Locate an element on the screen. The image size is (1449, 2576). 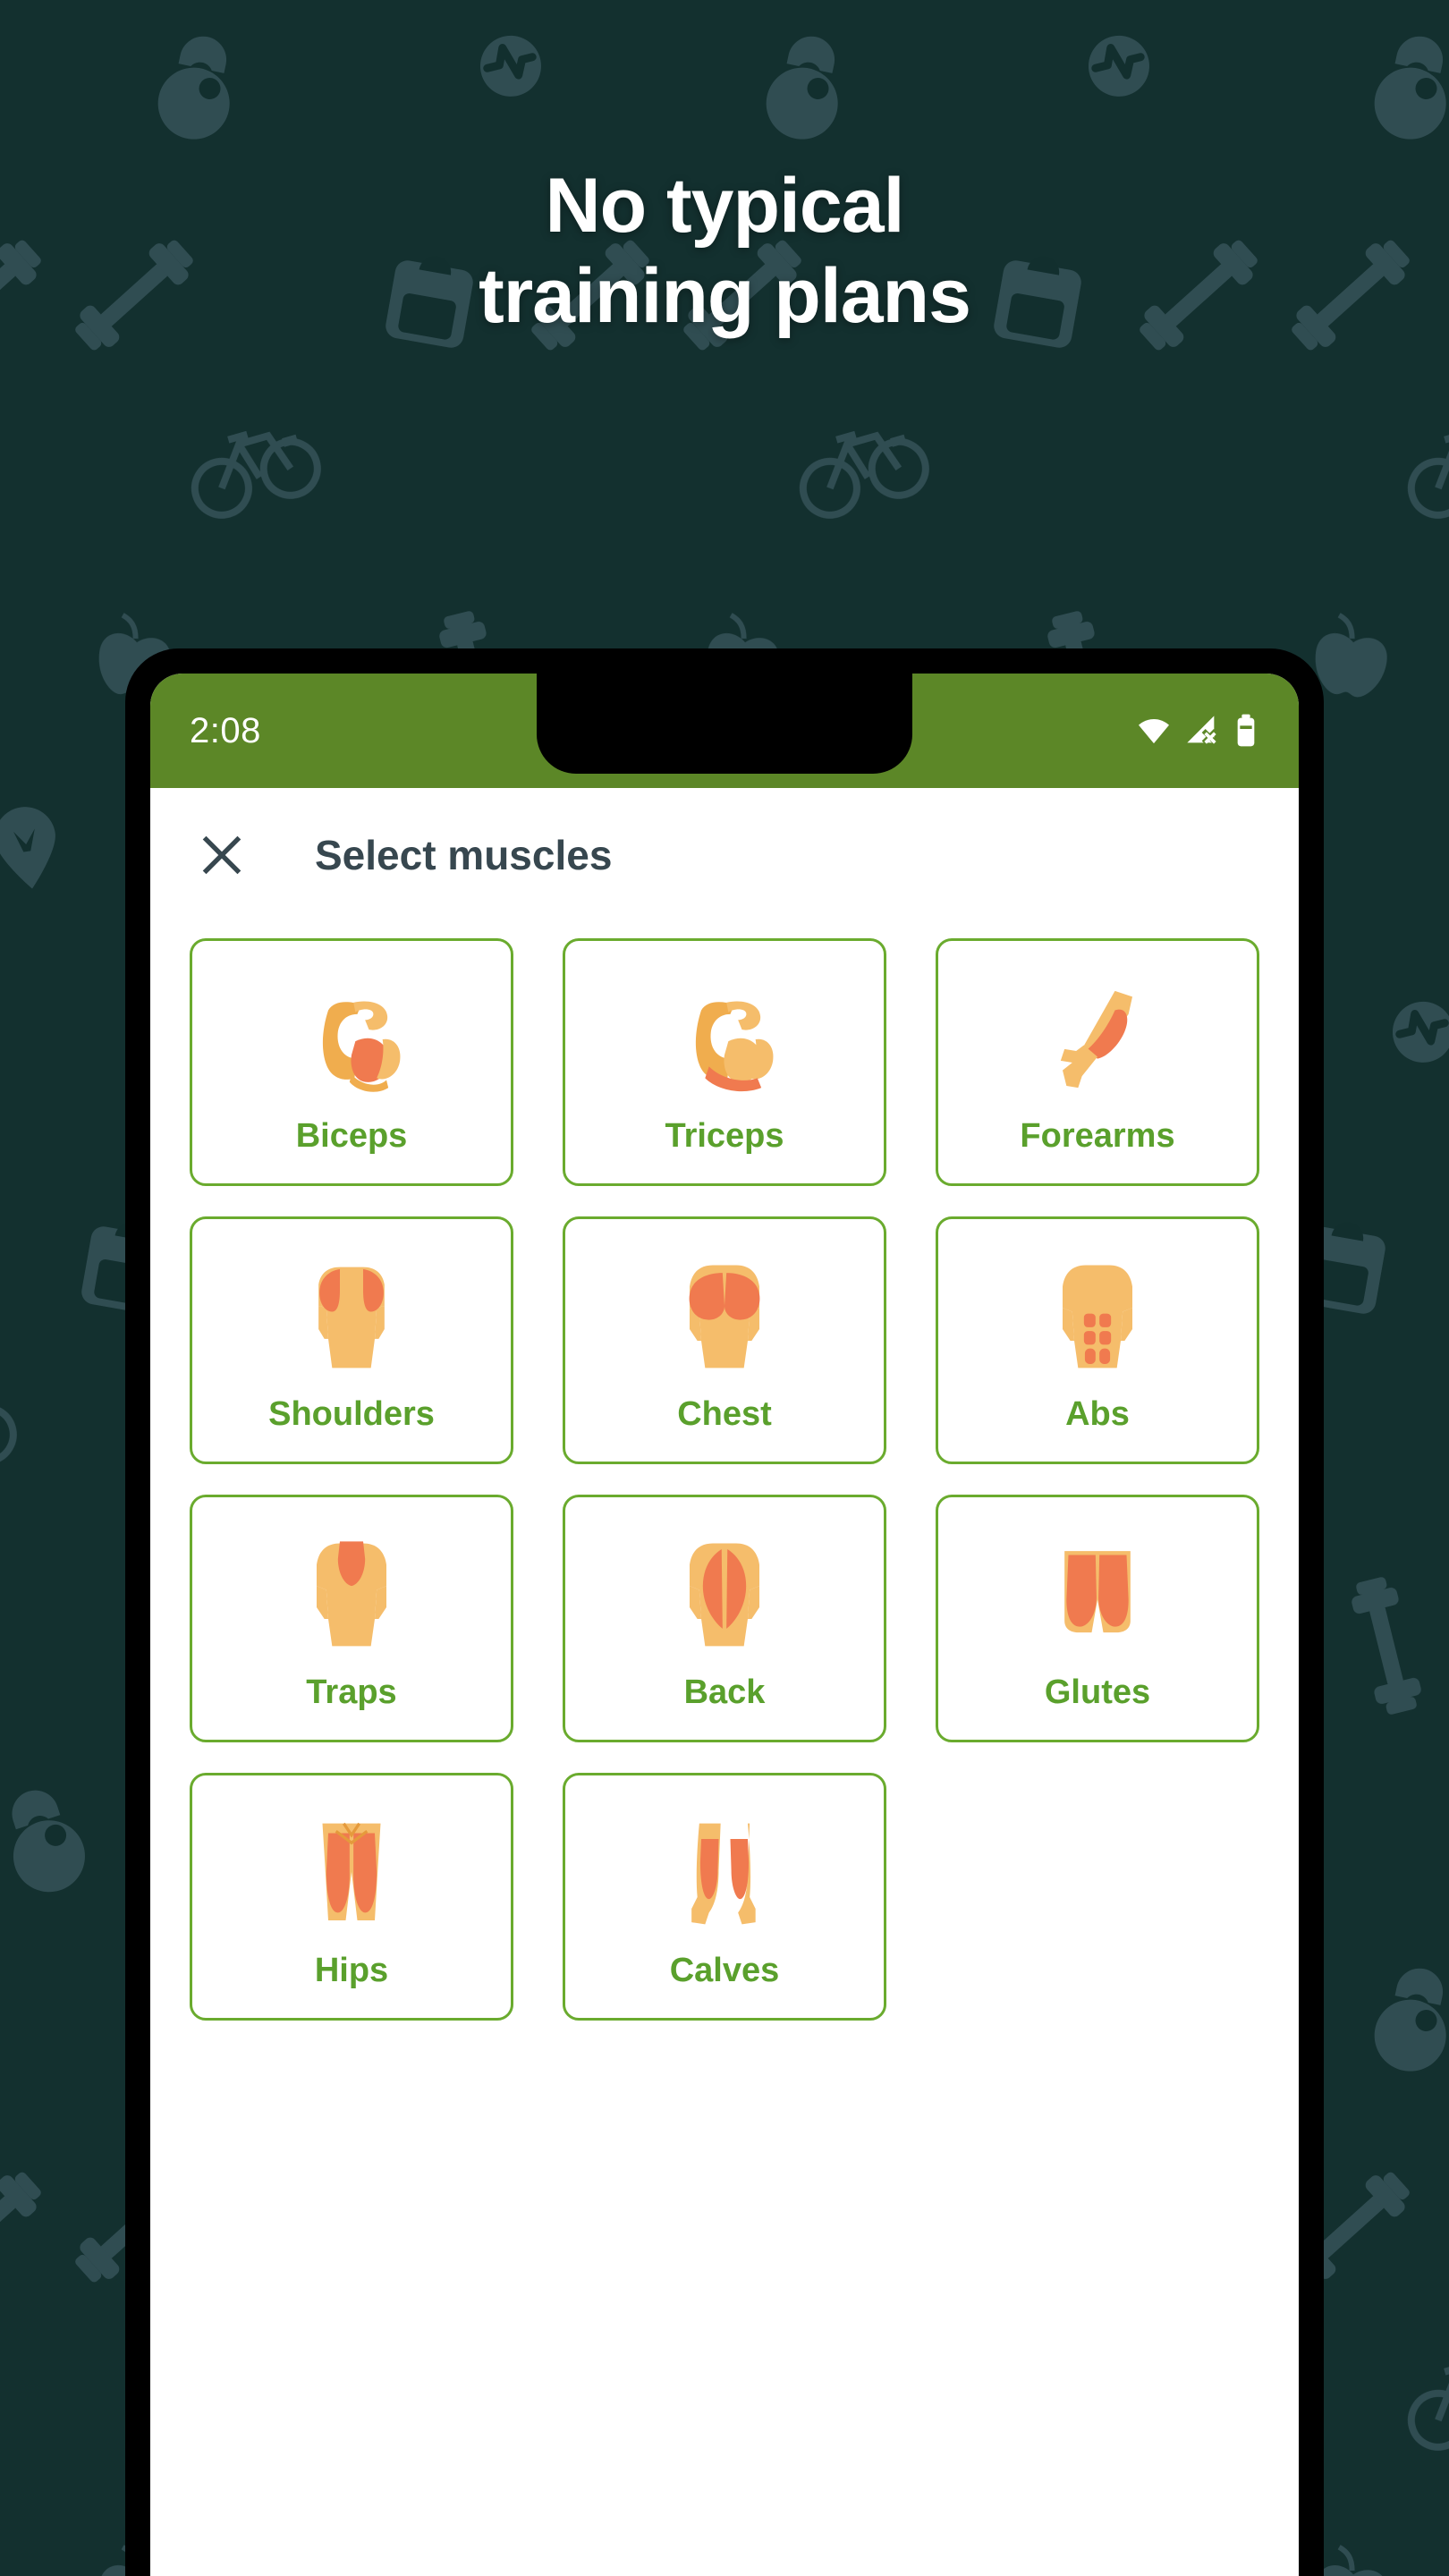
muscle-card-traps: Traps is located at coordinates (351, 1618).